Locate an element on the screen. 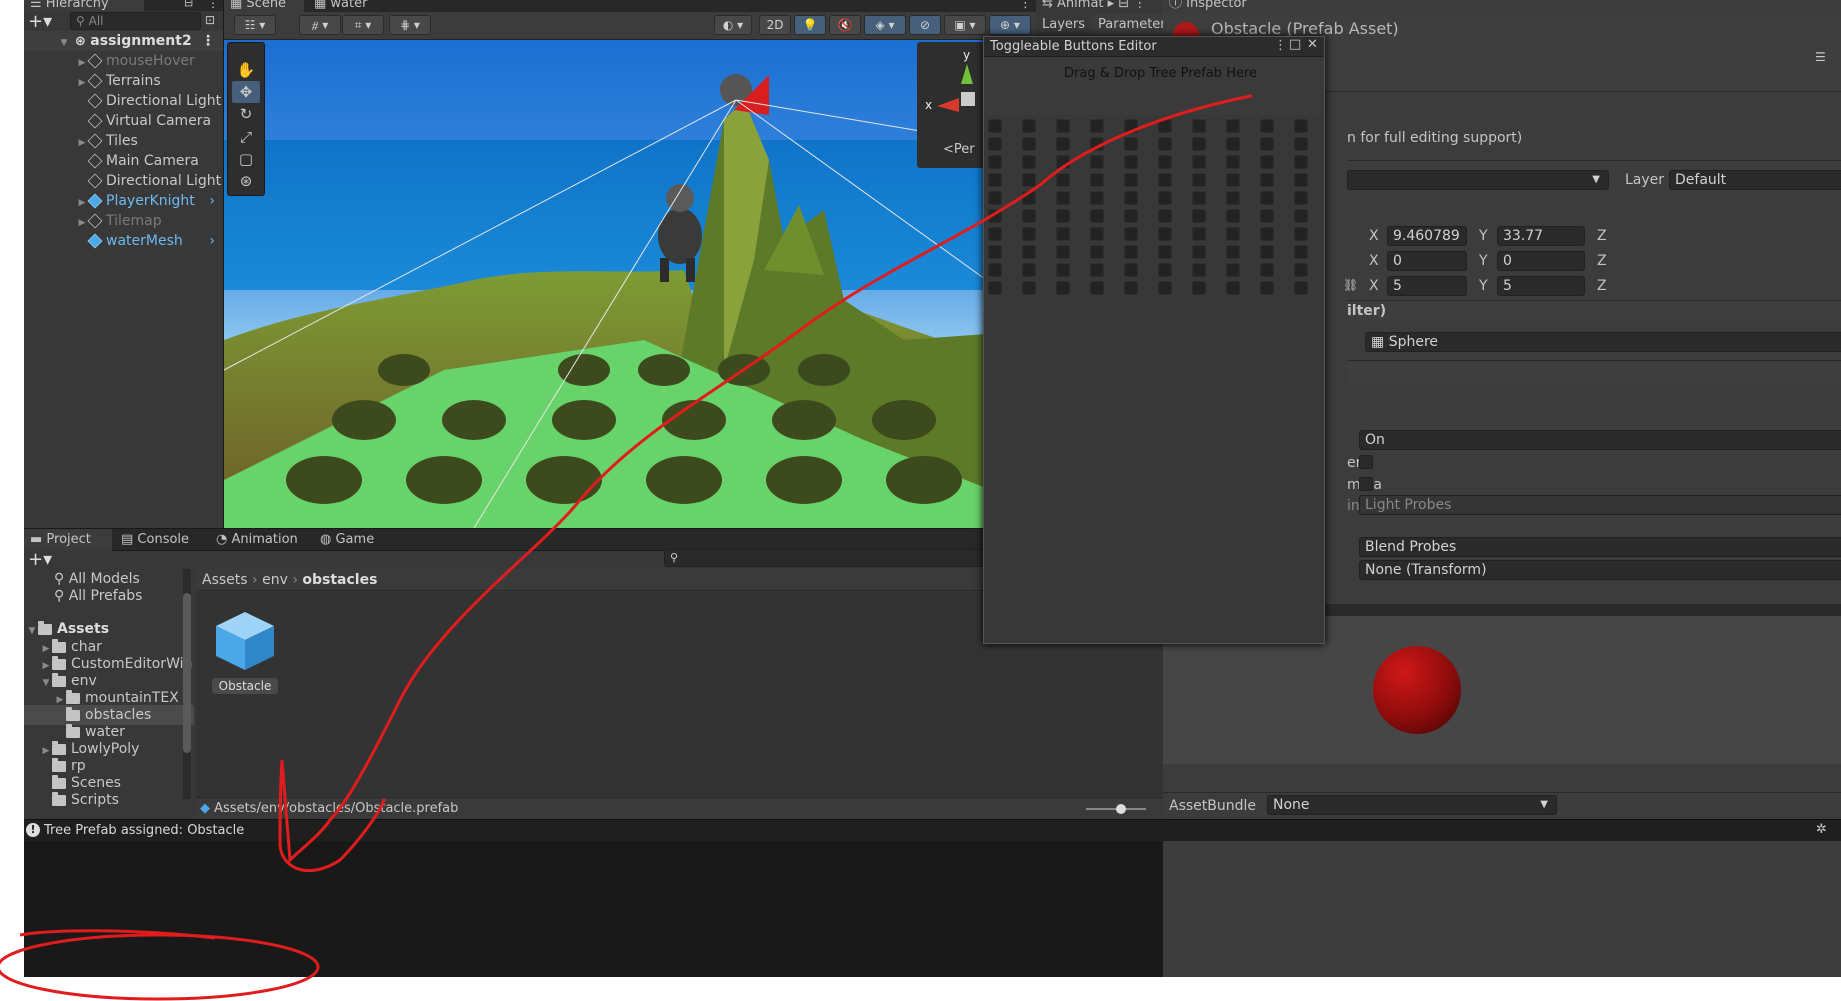  annotation-circle is located at coordinates (160, 967).